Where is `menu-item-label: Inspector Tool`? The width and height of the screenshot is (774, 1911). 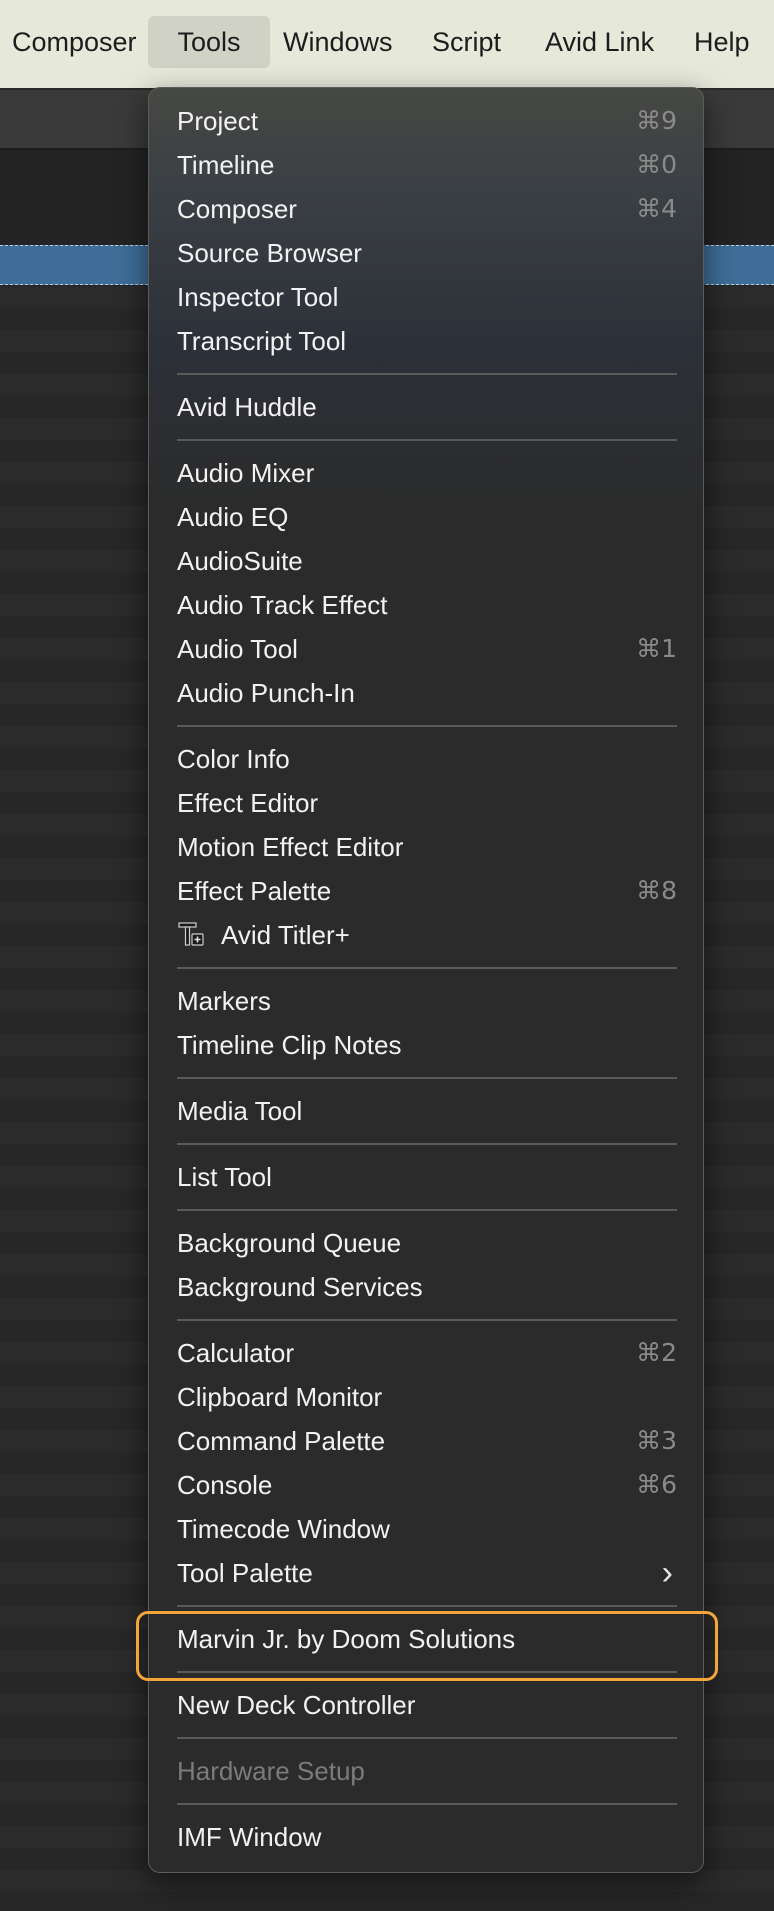
menu-item-label: Inspector Tool is located at coordinates (258, 297).